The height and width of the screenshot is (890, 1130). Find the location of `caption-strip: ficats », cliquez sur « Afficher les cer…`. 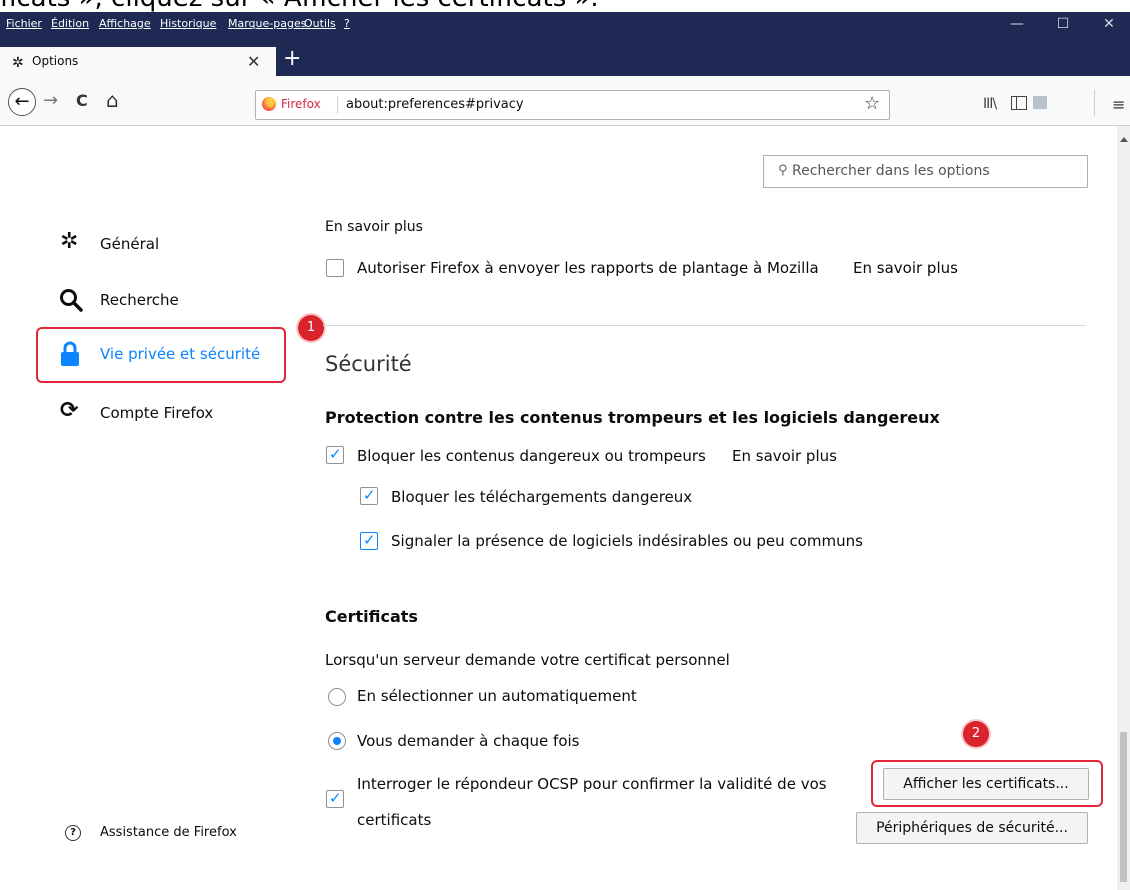

caption-strip: ficats », cliquez sur « Afficher les cer… is located at coordinates (565, 6).